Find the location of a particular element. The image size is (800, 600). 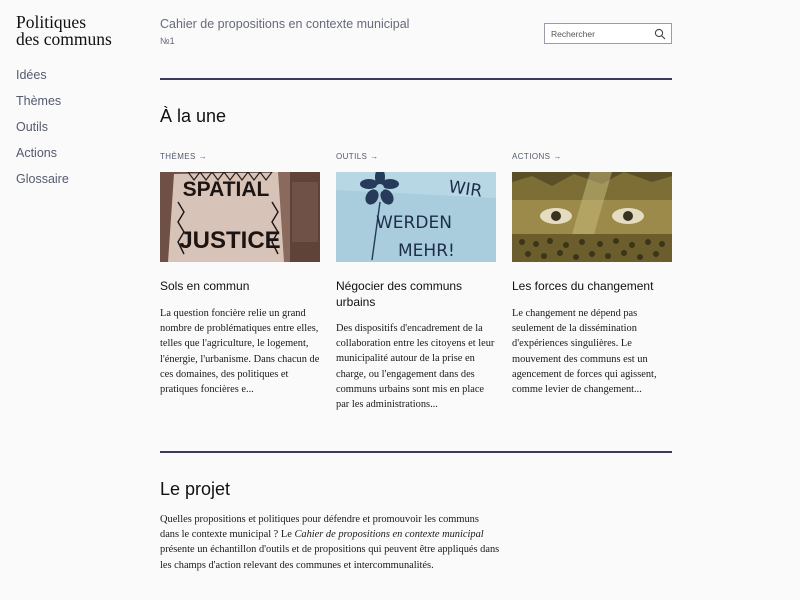

nav-item-outils: Outils is located at coordinates (42, 133).